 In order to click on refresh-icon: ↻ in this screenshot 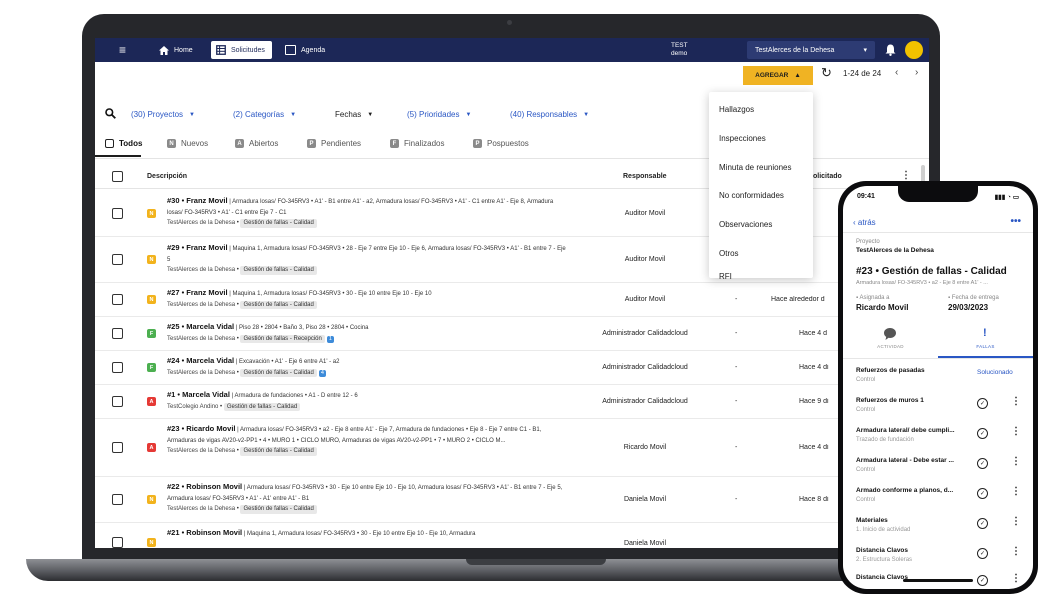, I will do `click(826, 73)`.